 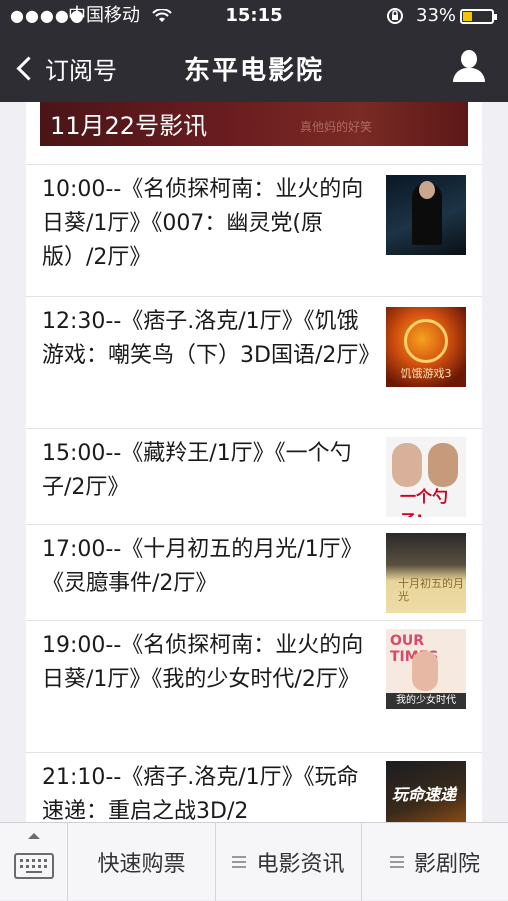 I want to click on banner-title: 11月22号影讯, so click(x=129, y=126).